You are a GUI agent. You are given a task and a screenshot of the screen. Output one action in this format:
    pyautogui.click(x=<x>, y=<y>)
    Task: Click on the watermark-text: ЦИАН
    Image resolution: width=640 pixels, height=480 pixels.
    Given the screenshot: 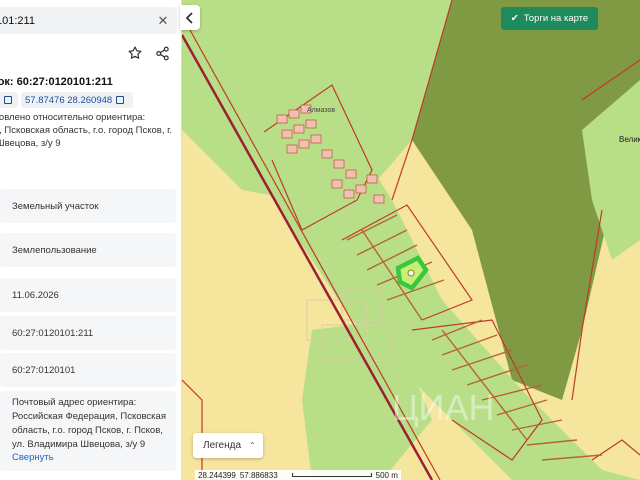 What is the action you would take?
    pyautogui.click(x=443, y=407)
    